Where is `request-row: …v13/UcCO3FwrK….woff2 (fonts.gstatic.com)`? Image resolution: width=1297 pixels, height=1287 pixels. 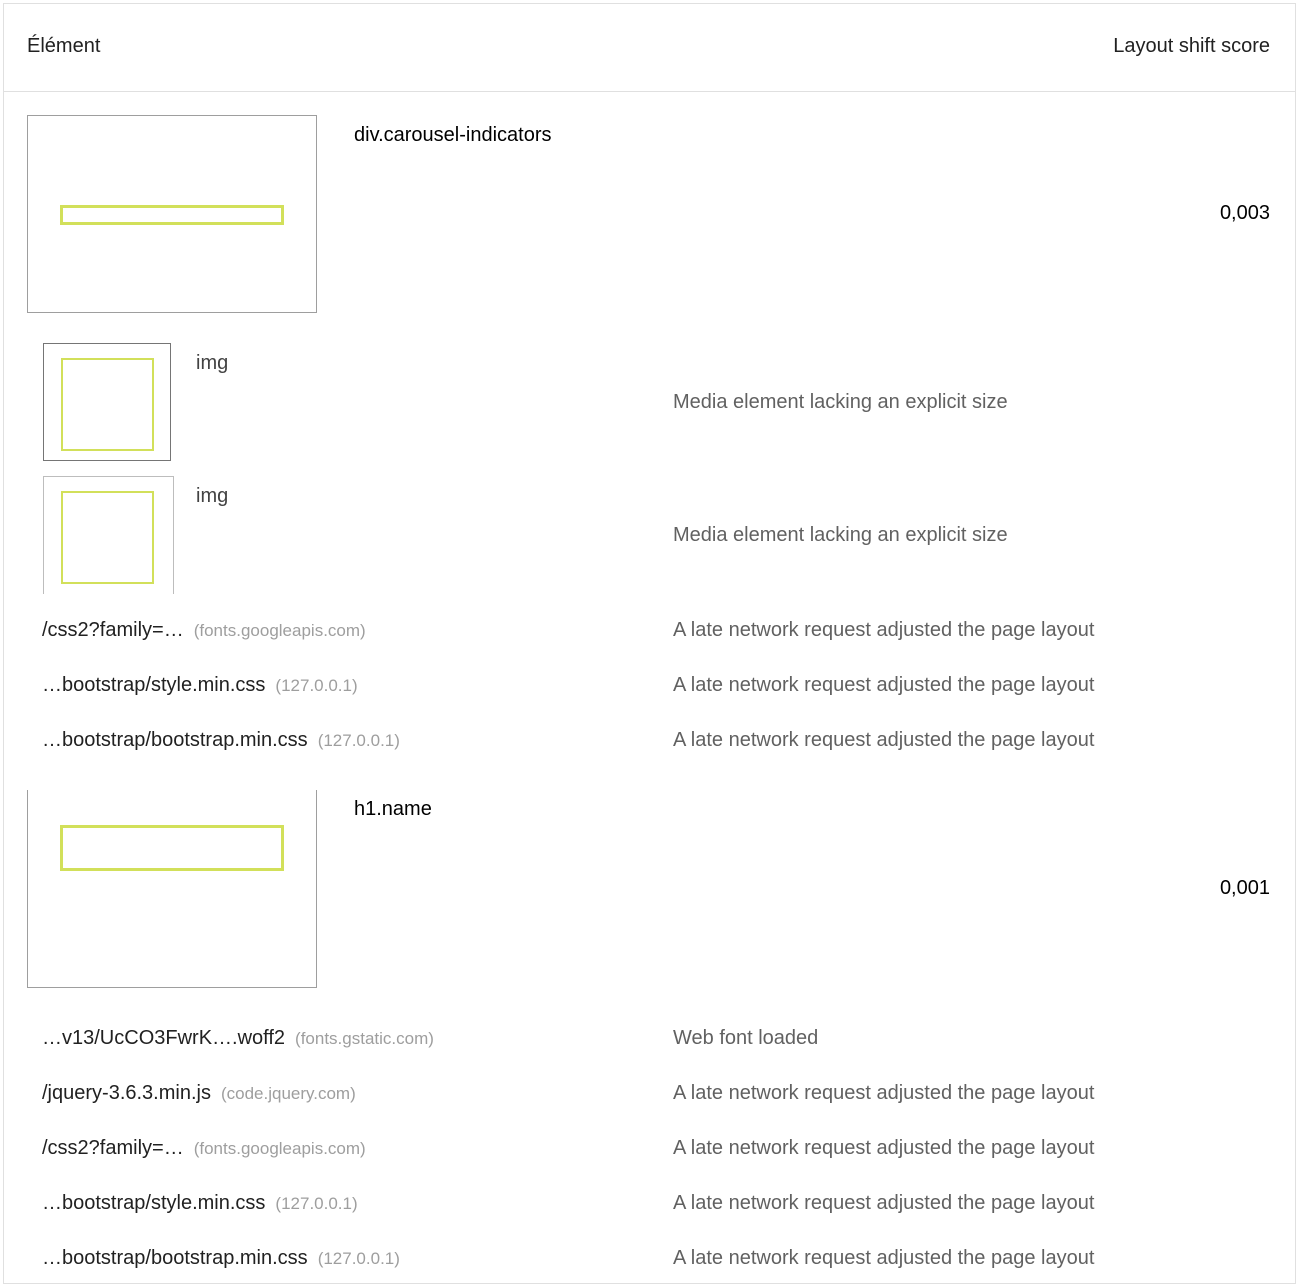
request-row: …v13/UcCO3FwrK….woff2 (fonts.gstatic.com) is located at coordinates (238, 1038).